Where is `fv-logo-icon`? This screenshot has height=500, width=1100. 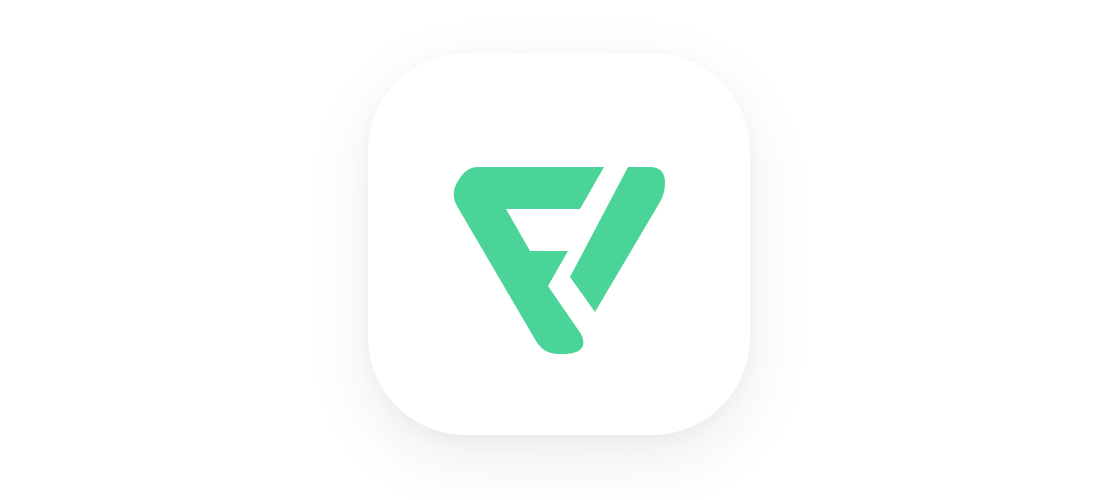 fv-logo-icon is located at coordinates (559, 260).